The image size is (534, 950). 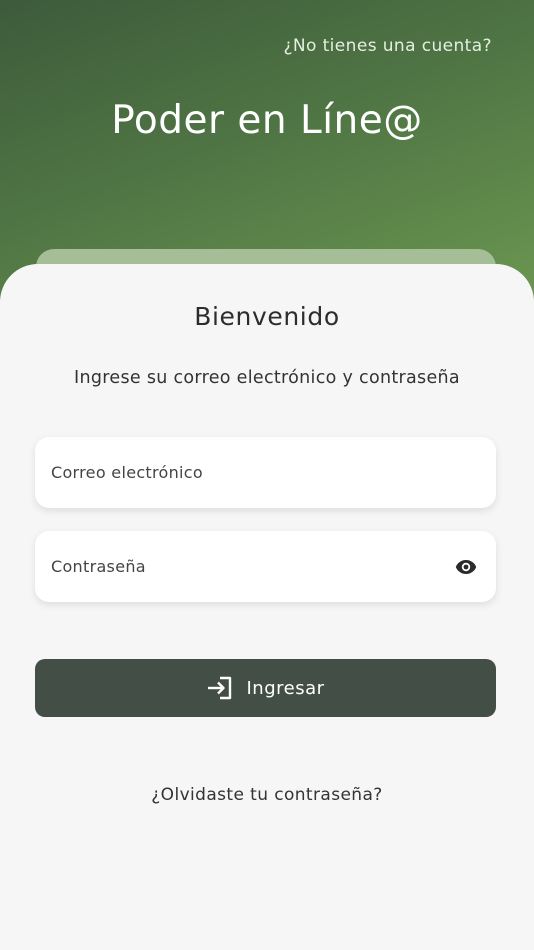 What do you see at coordinates (220, 688) in the screenshot?
I see `login-icon` at bounding box center [220, 688].